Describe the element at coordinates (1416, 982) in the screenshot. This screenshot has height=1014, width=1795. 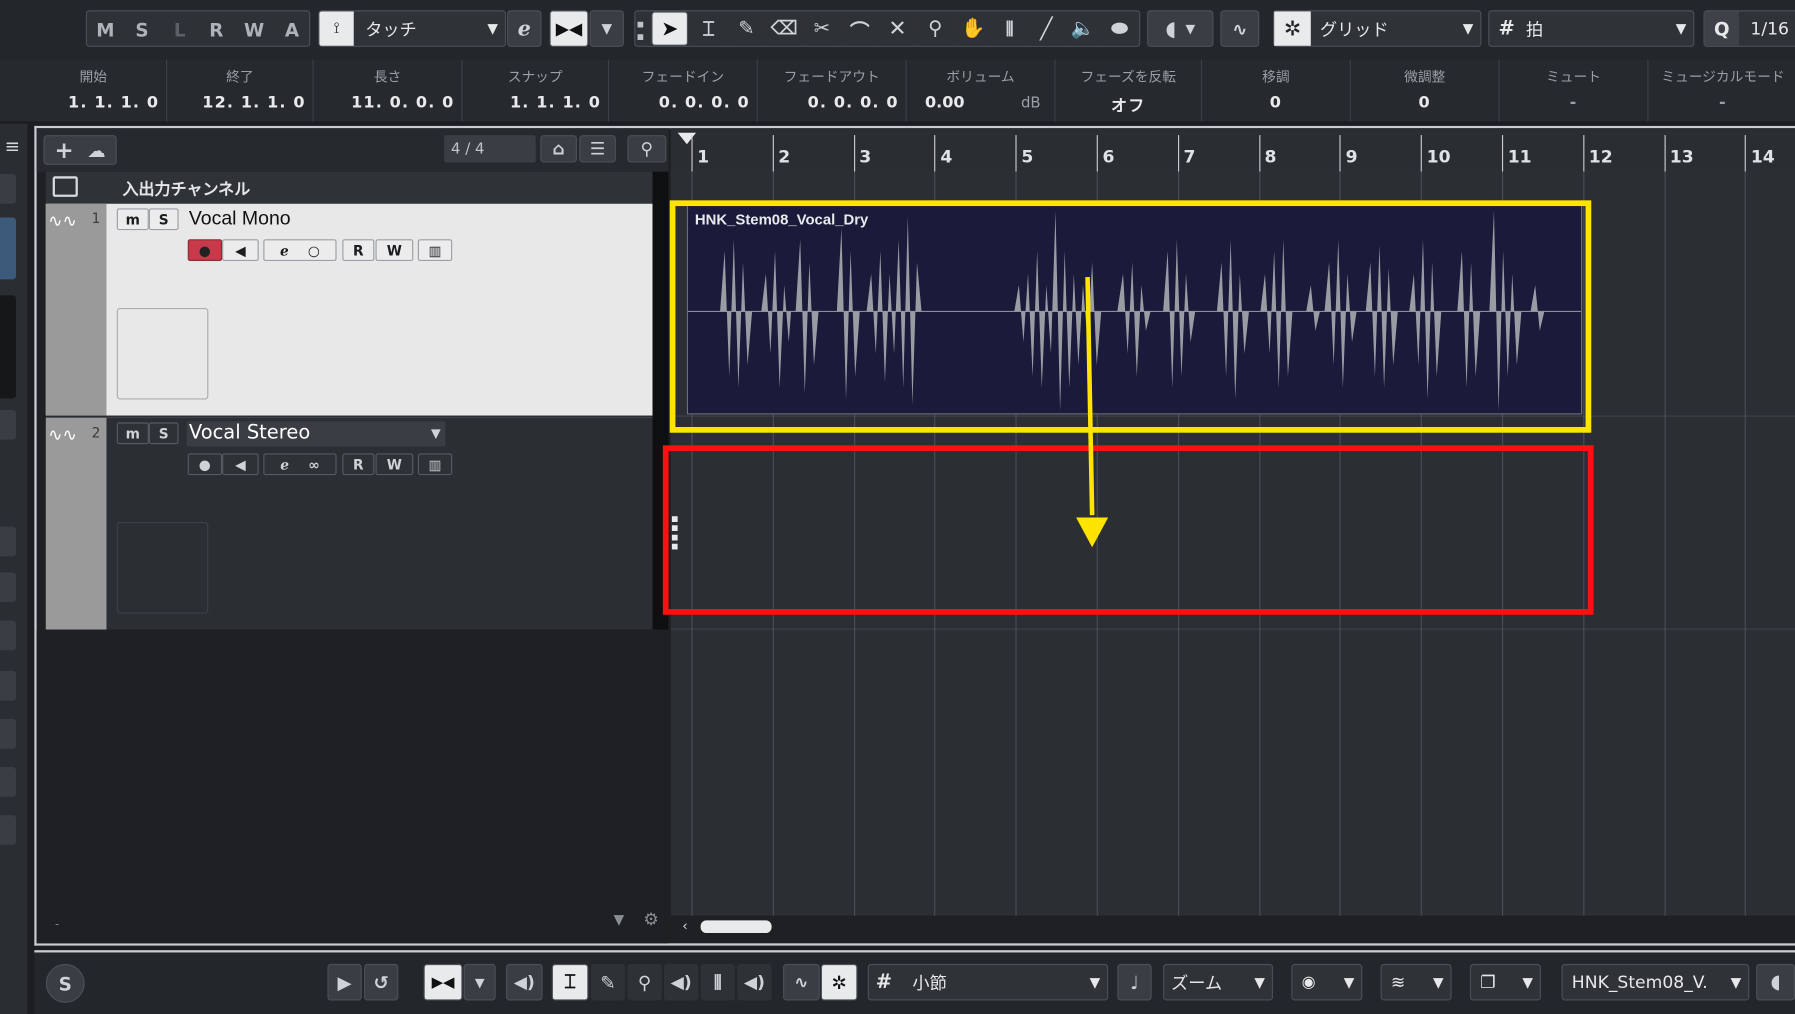
I see `layers-dropdown: ≋ ▼` at that location.